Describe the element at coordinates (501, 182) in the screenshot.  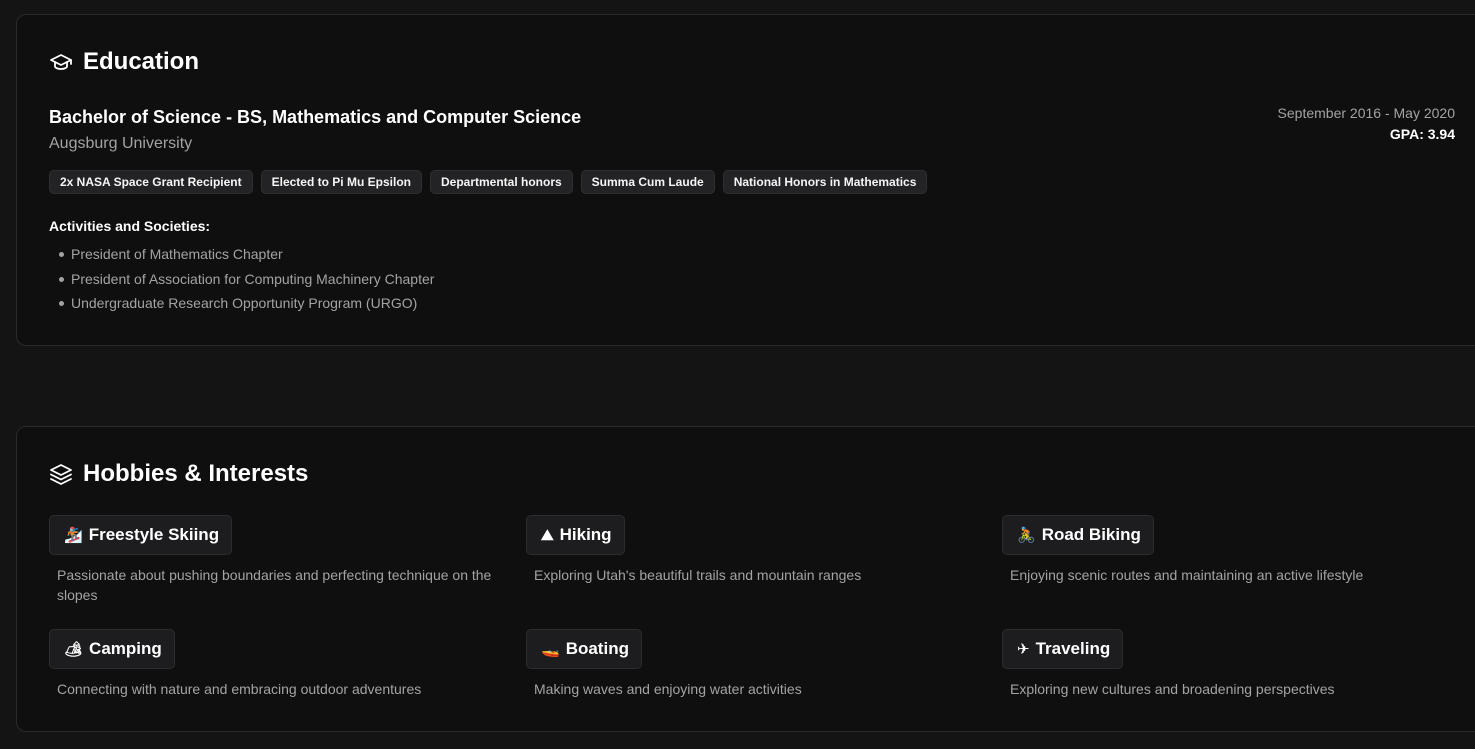
I see `honor-badge: Departmental honors` at that location.